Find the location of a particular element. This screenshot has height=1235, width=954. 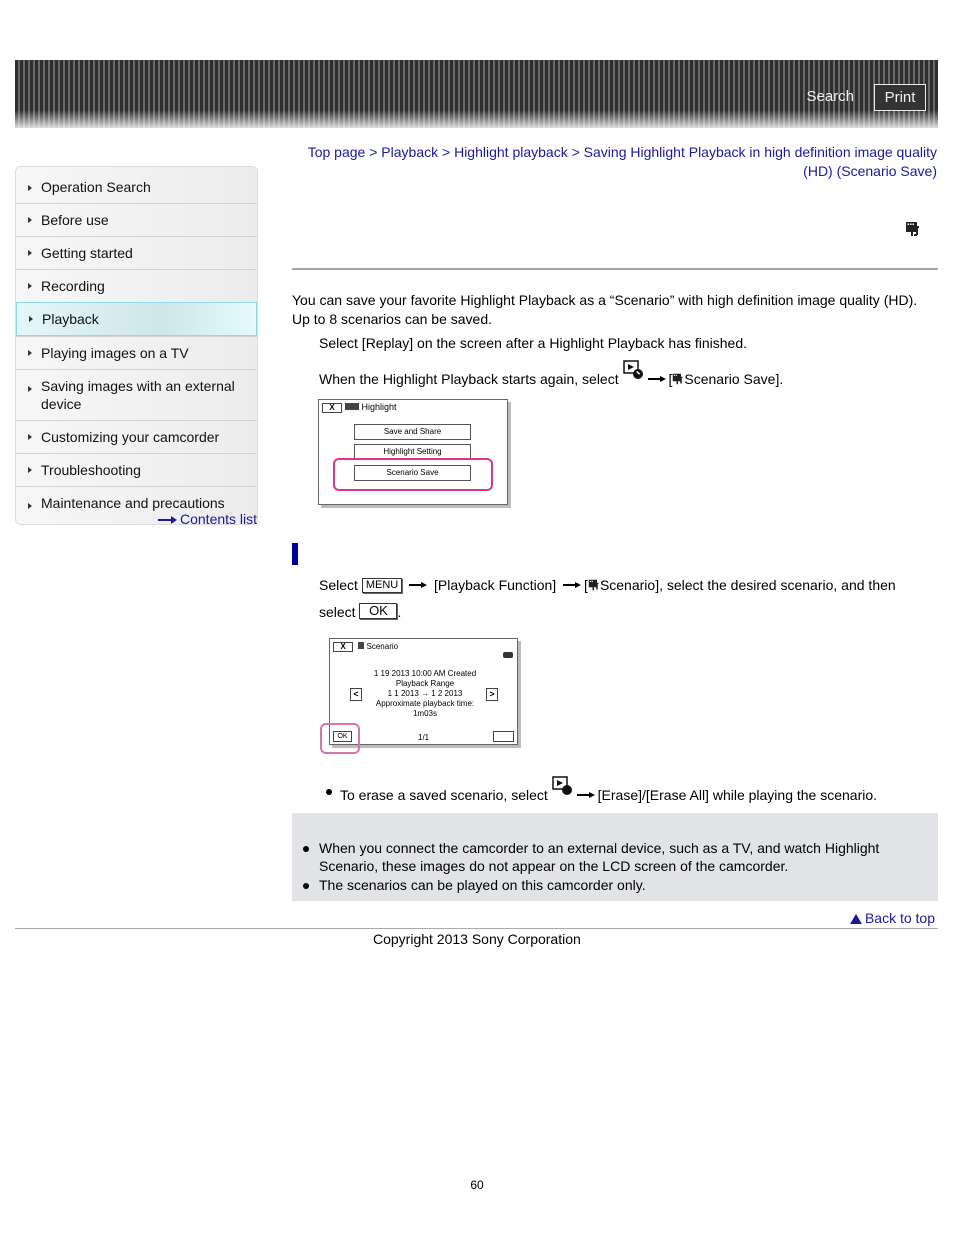

sidebar-item-label: Getting started is located at coordinates (87, 253).